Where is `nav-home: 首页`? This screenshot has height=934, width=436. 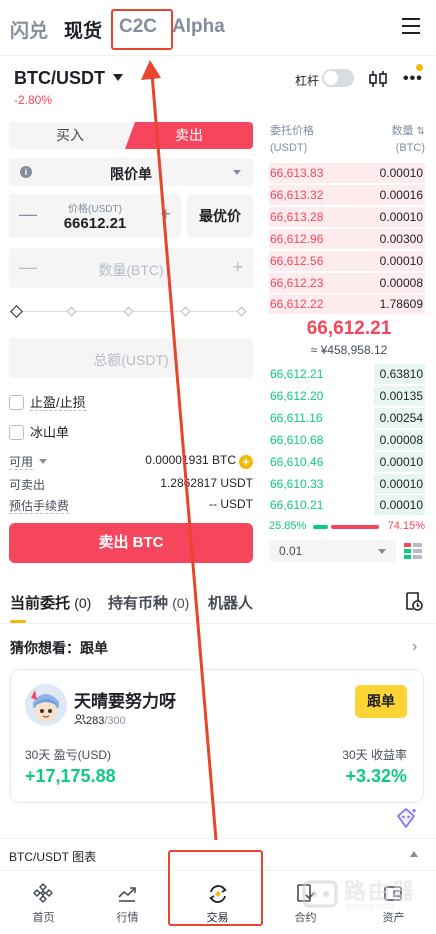
nav-home: 首页 is located at coordinates (43, 902).